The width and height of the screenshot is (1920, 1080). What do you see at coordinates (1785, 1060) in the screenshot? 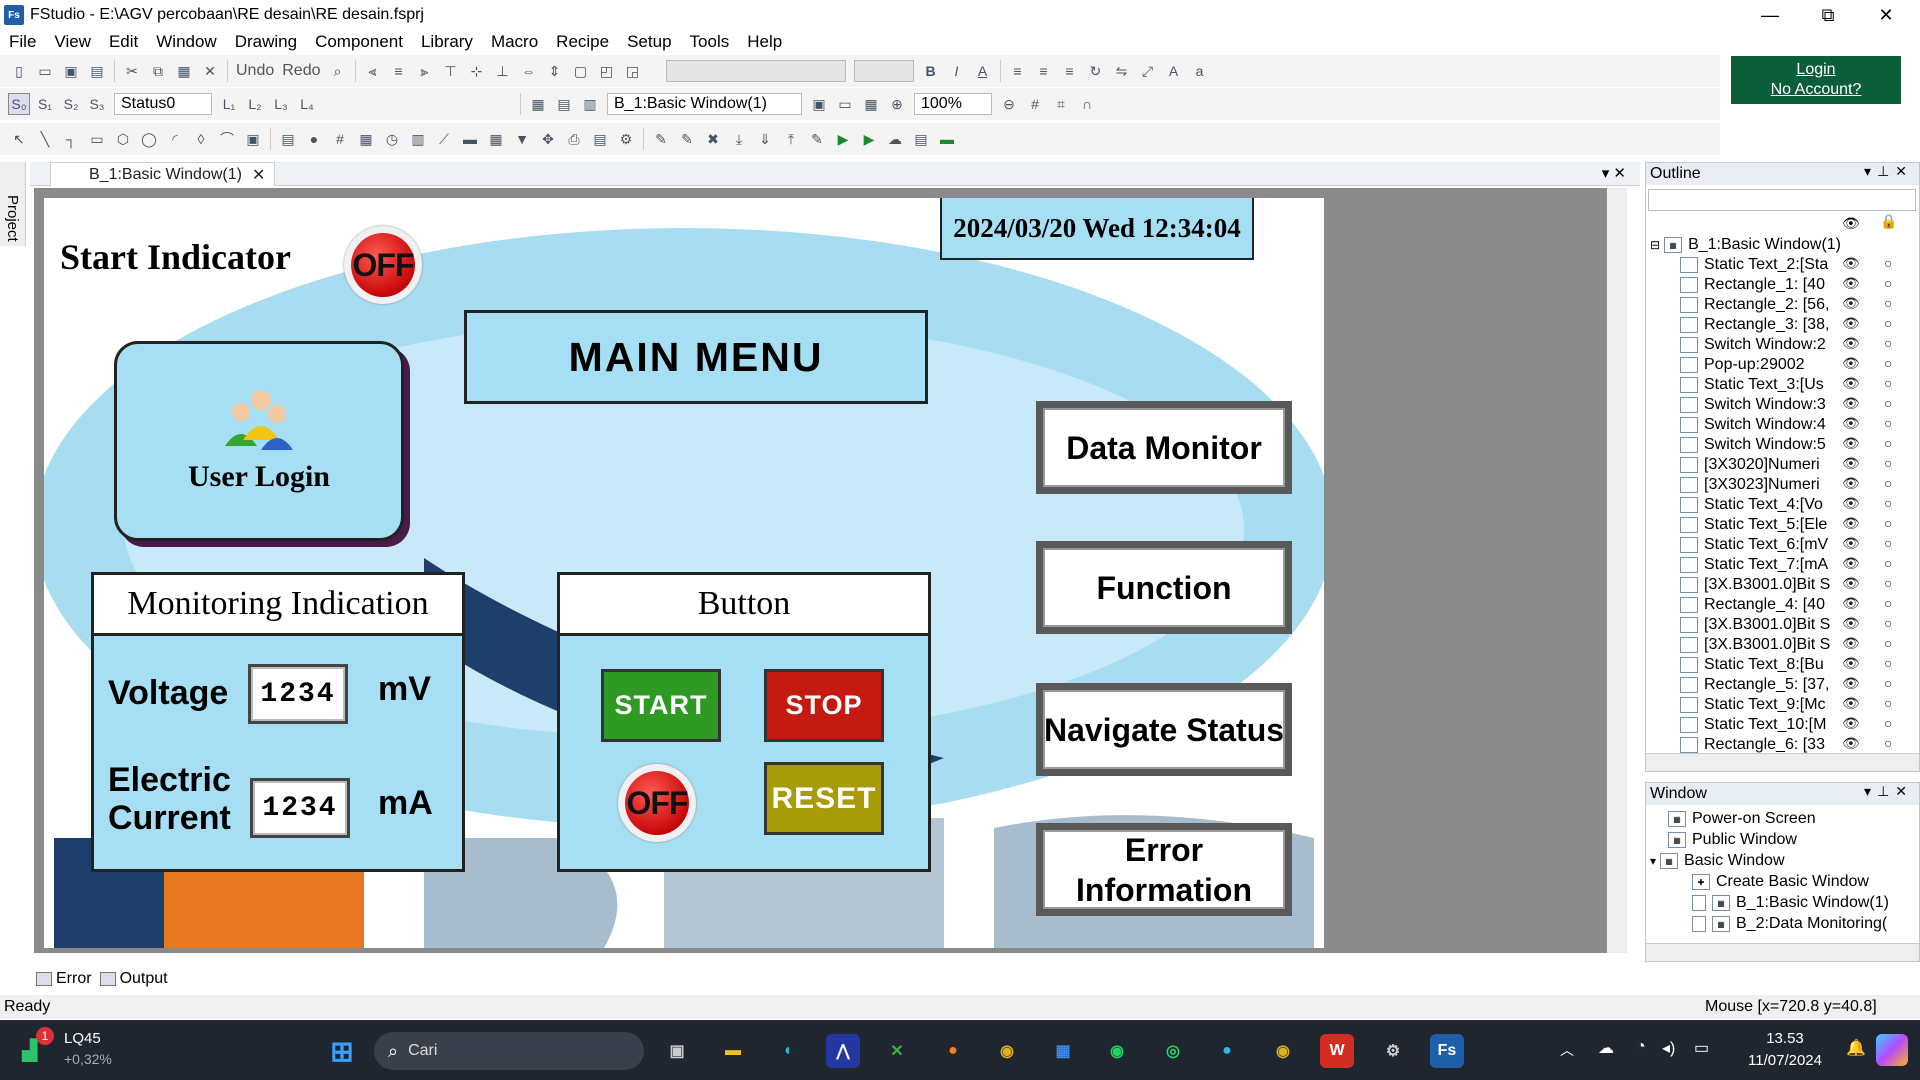
I see `clock-date: 11/07/2024` at bounding box center [1785, 1060].